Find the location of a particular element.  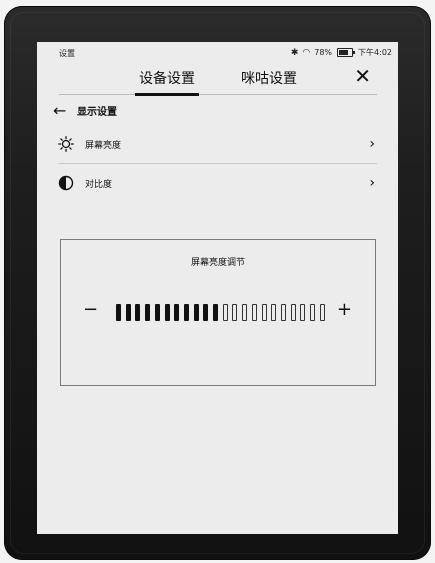

status-title: 设置 is located at coordinates (67, 53).